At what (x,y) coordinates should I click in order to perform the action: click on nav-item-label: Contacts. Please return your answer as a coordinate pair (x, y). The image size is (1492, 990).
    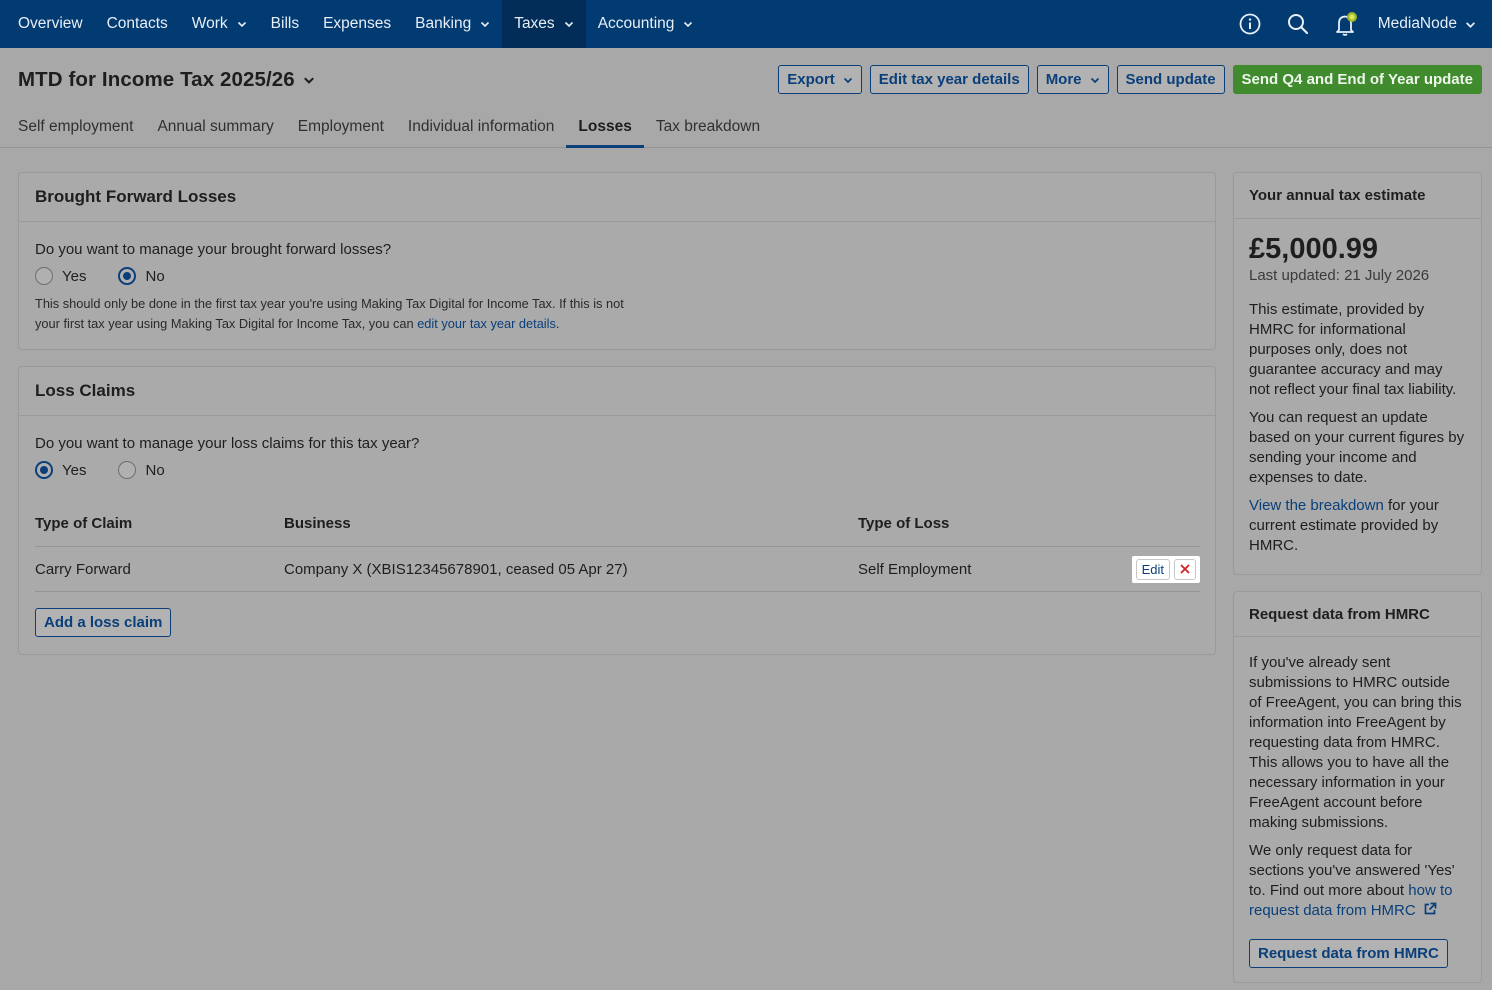
    Looking at the image, I should click on (137, 23).